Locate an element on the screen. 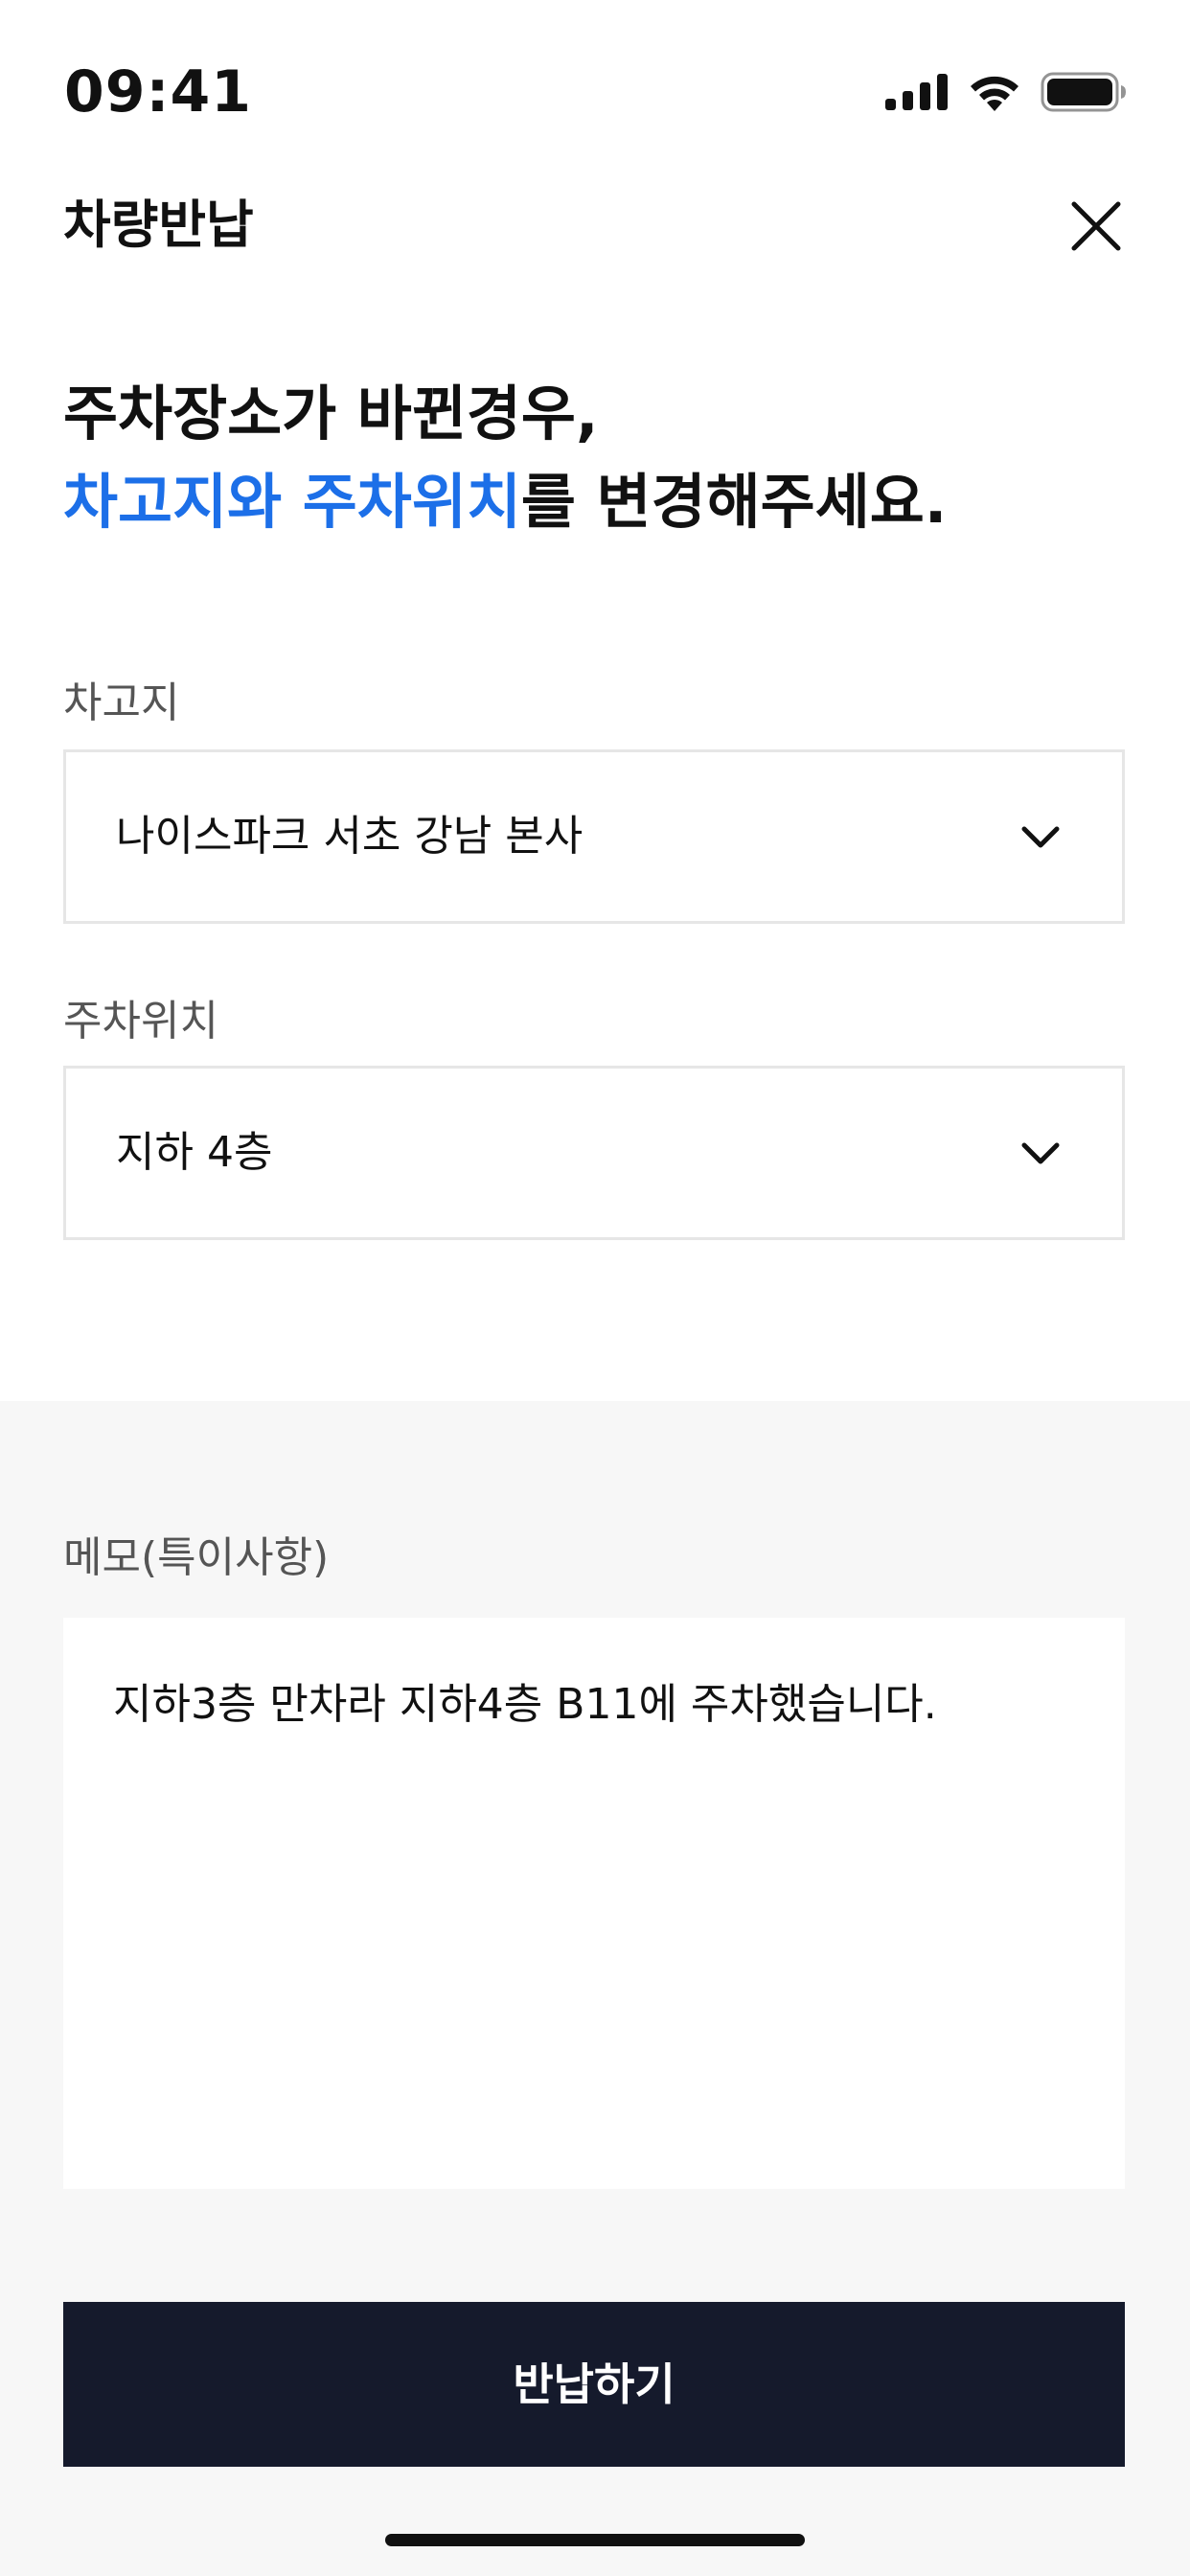  garage-value: 나이스파크 서초 강남 본사 is located at coordinates (350, 836).